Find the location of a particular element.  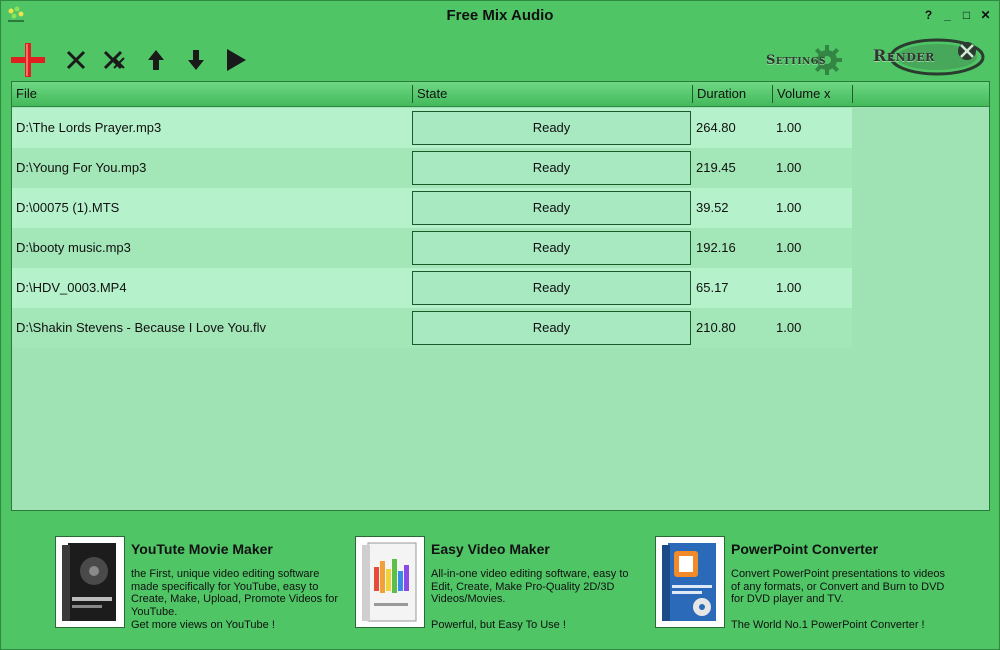

toolbar: Settings Render is located at coordinates (501, 60).